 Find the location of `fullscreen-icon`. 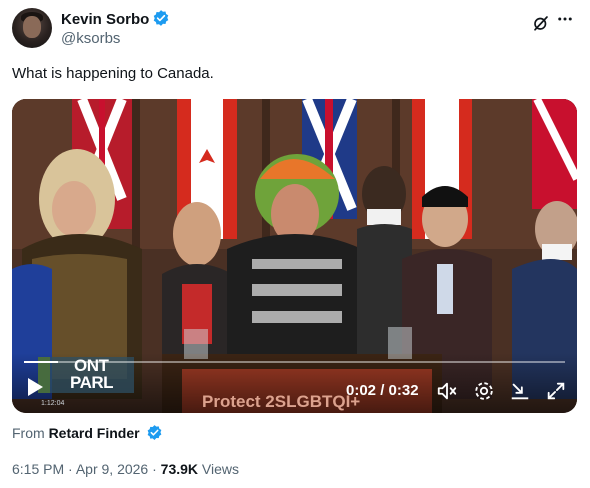

fullscreen-icon is located at coordinates (556, 393).